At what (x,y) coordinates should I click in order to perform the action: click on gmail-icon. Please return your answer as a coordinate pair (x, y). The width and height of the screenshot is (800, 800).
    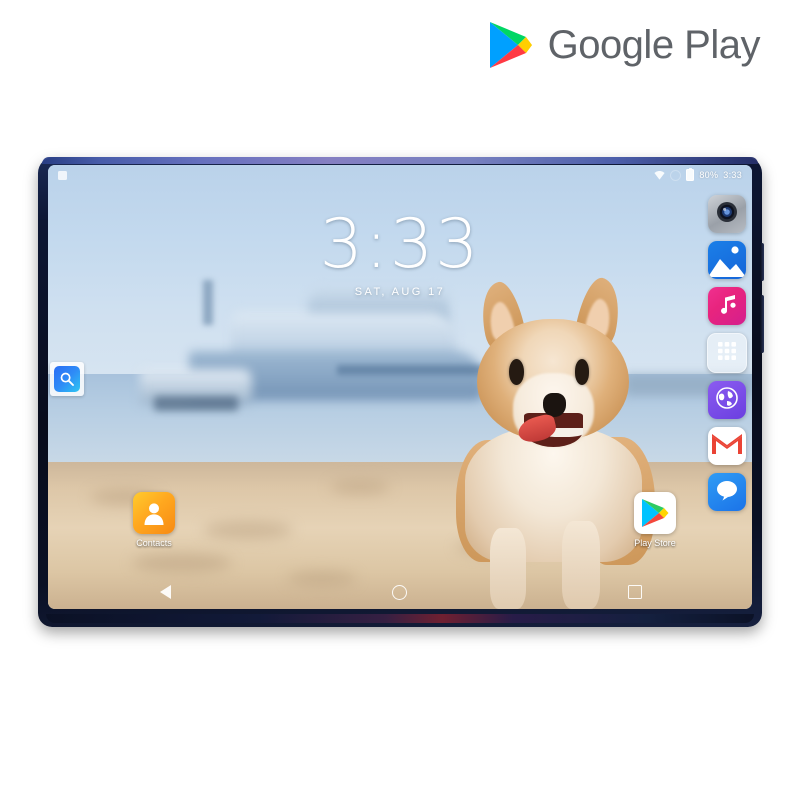
    Looking at the image, I should click on (727, 446).